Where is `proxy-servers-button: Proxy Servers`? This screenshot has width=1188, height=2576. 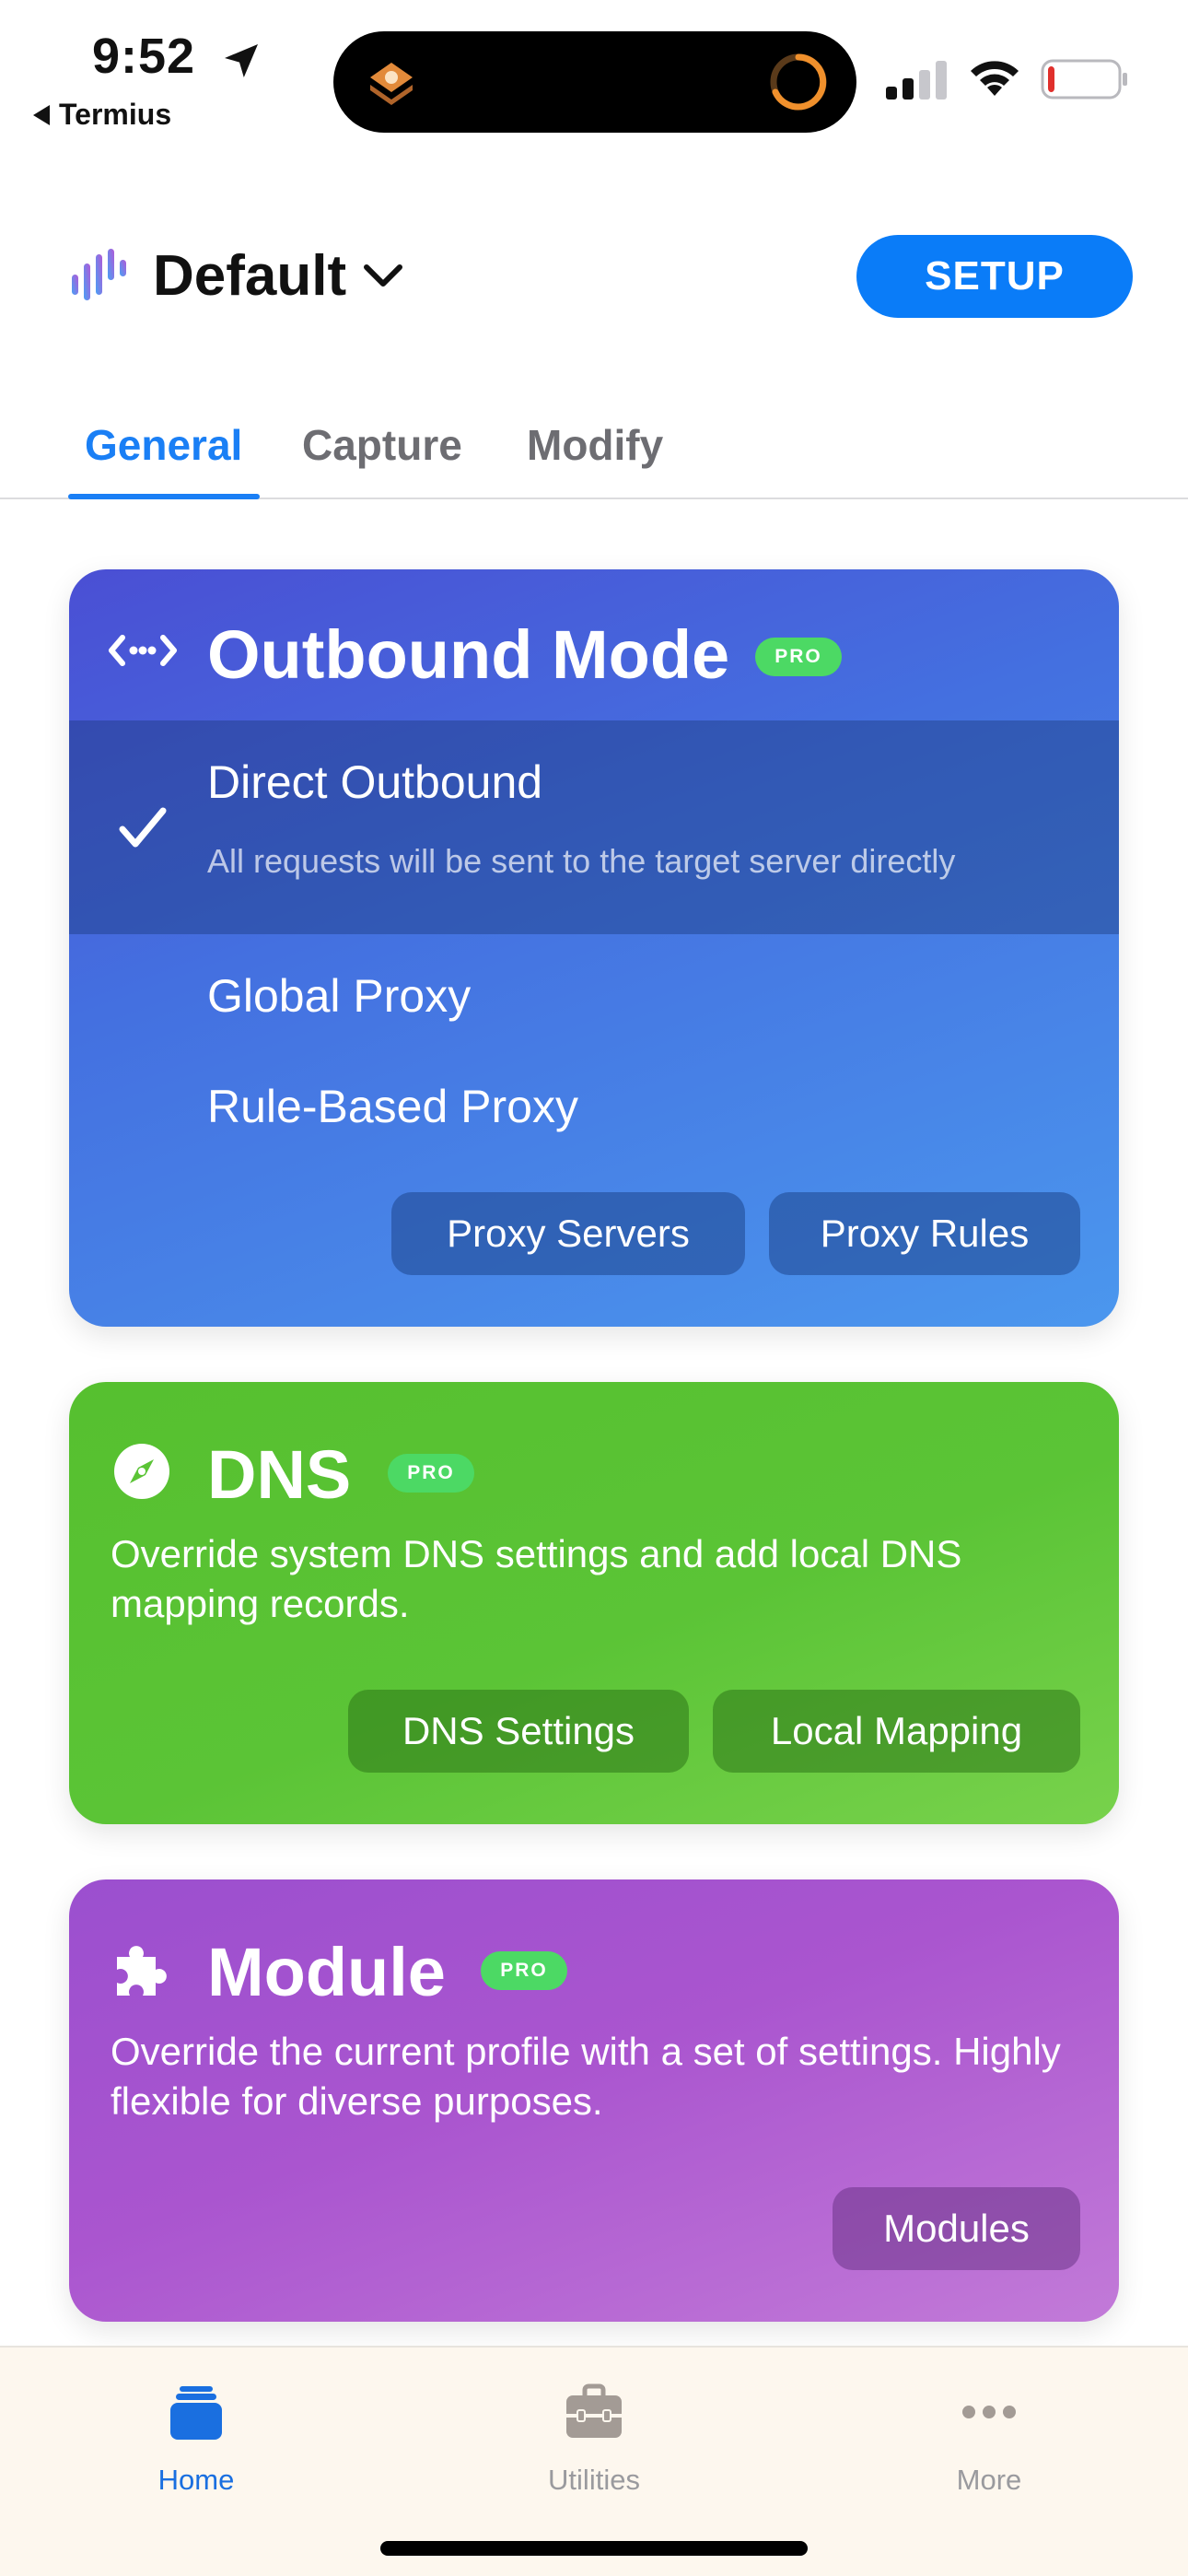 proxy-servers-button: Proxy Servers is located at coordinates (568, 1233).